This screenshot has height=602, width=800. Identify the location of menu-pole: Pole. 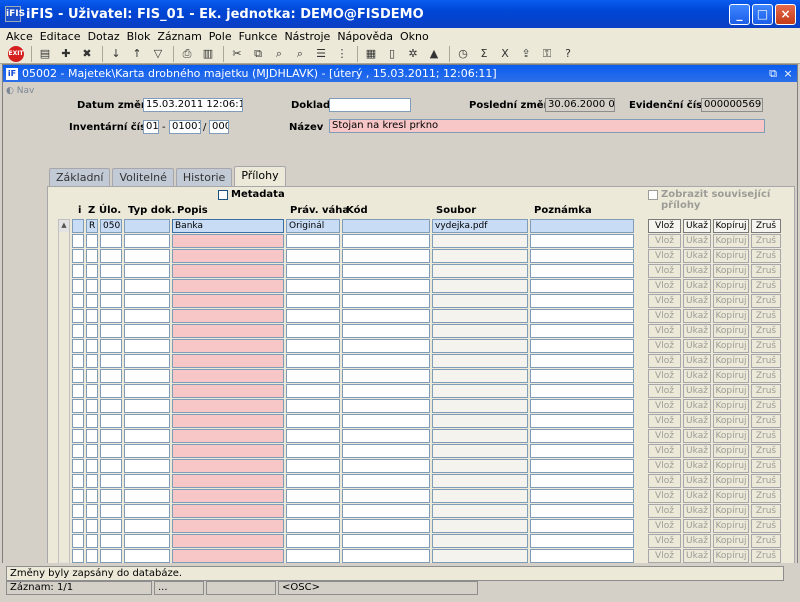
(220, 36).